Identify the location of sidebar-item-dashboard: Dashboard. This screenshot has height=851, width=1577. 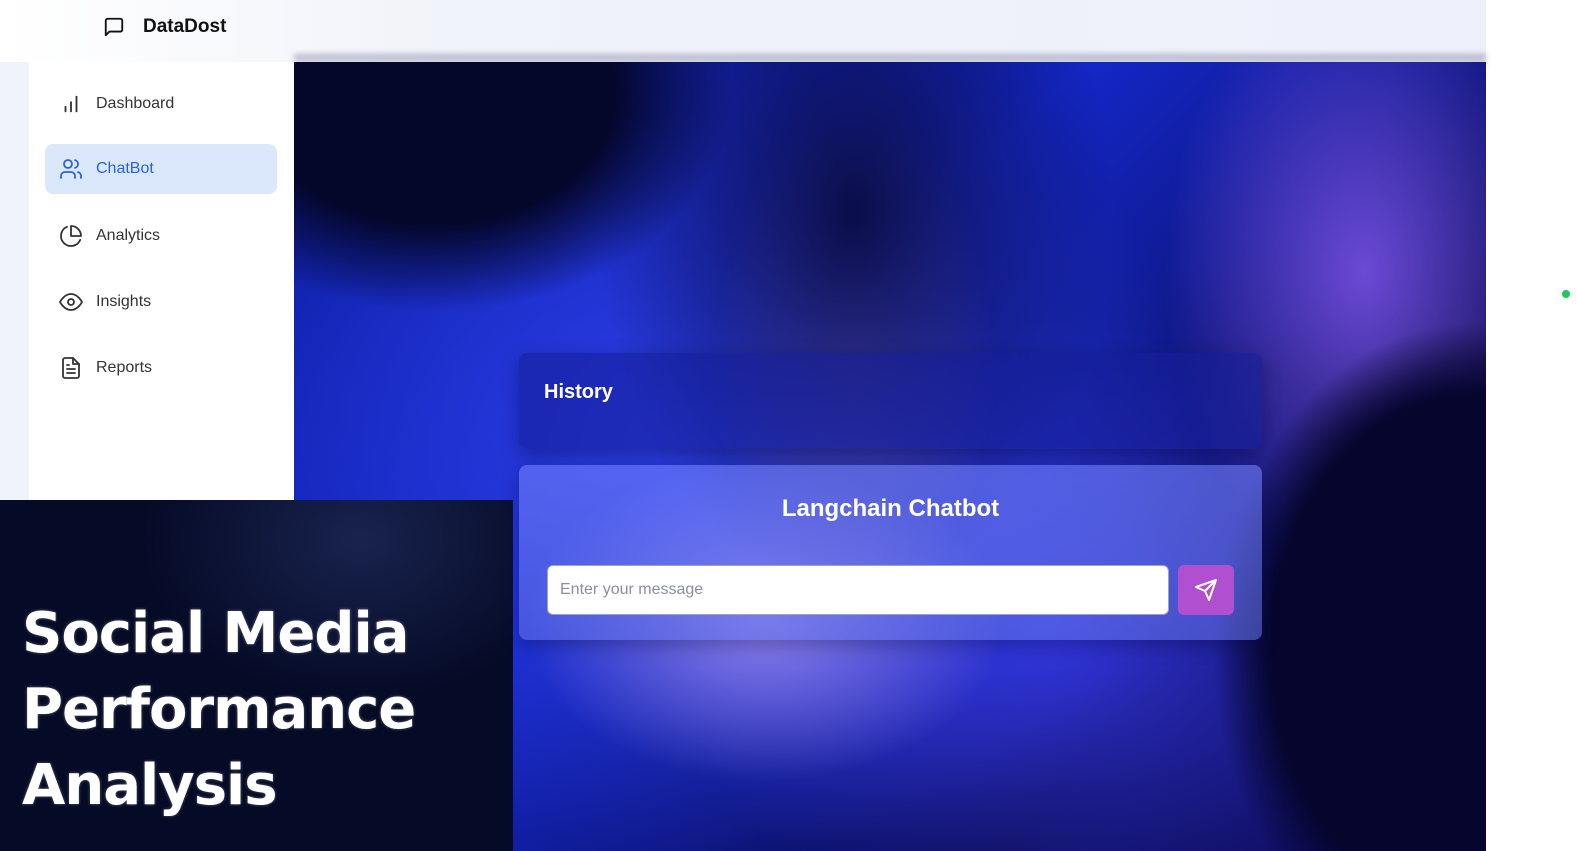
(161, 104).